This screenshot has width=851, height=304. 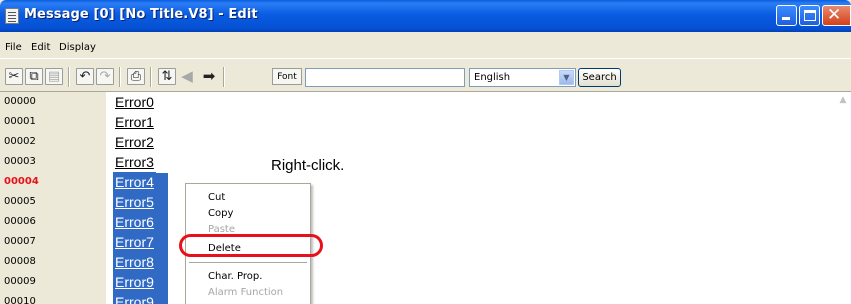 I want to click on row-number: 00002, so click(x=20, y=141).